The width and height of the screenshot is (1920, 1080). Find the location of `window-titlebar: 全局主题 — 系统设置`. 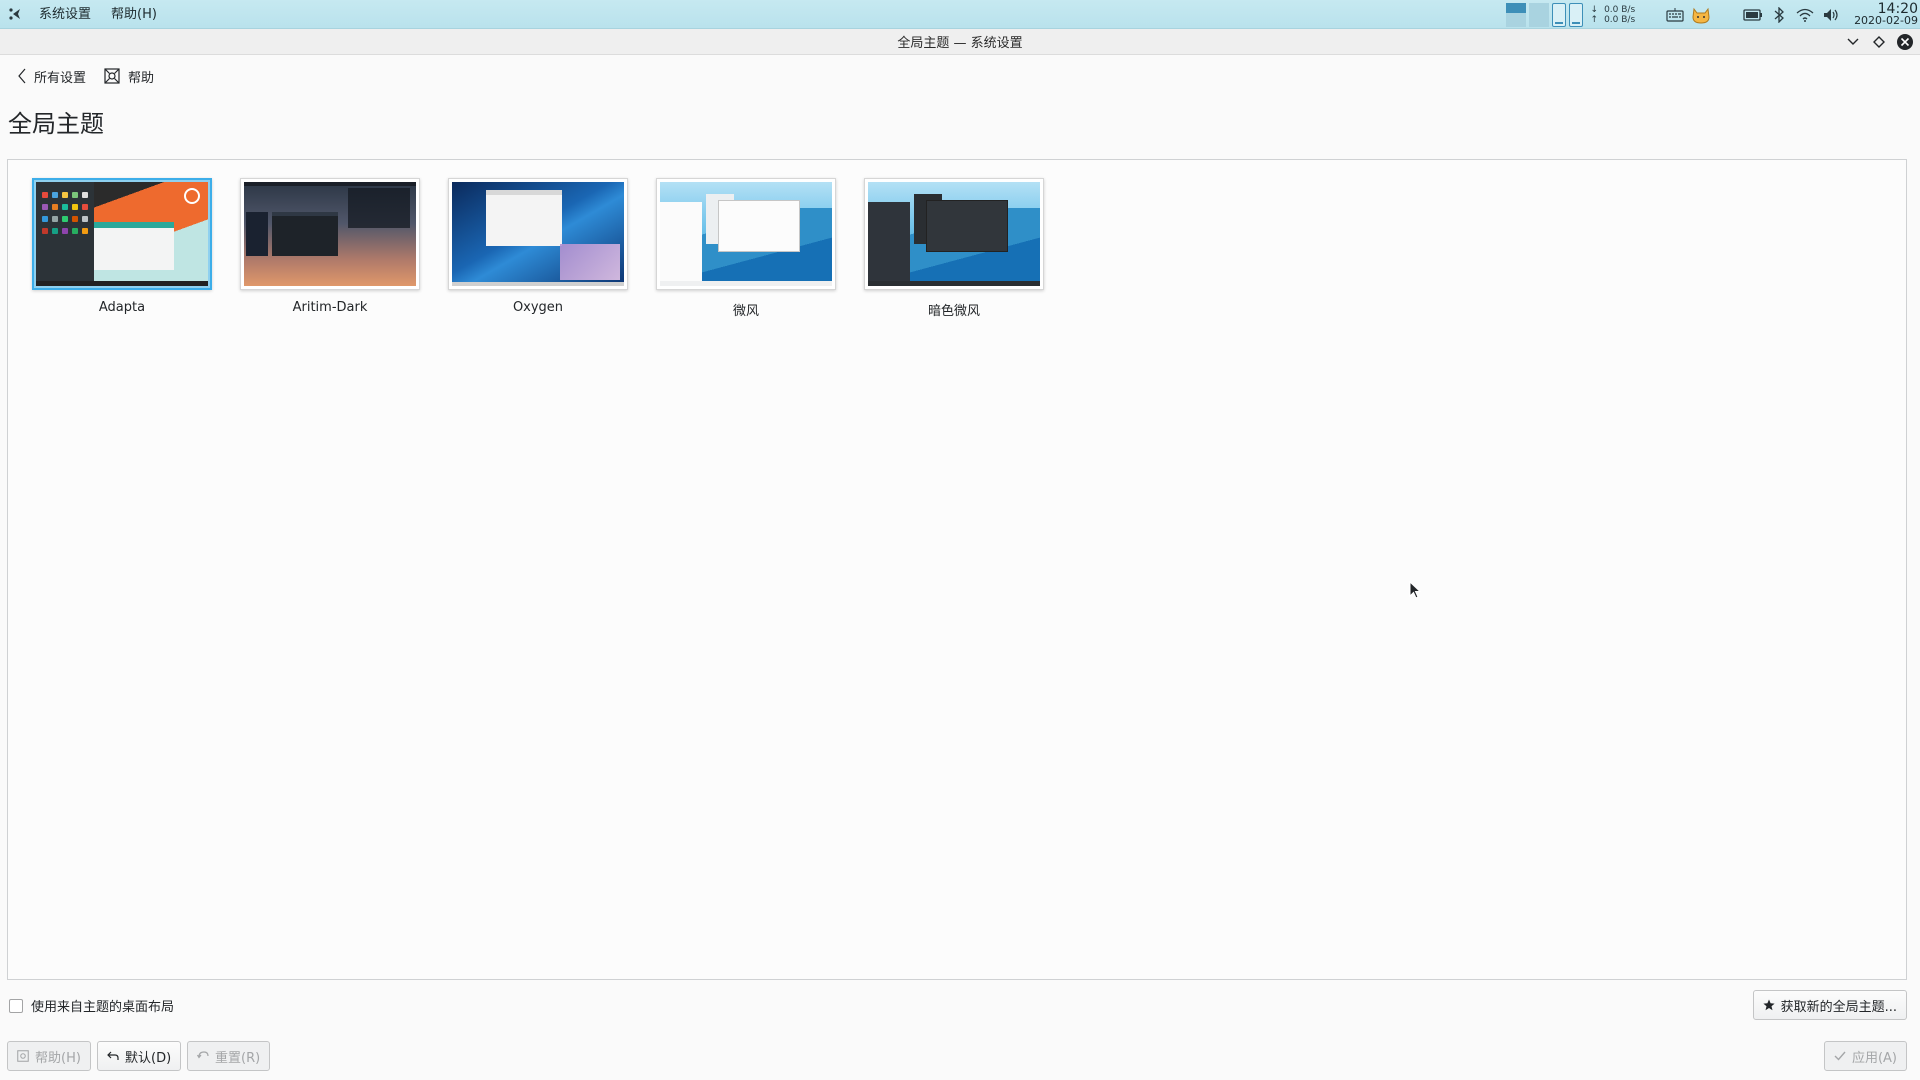

window-titlebar: 全局主题 — 系统设置 is located at coordinates (960, 42).